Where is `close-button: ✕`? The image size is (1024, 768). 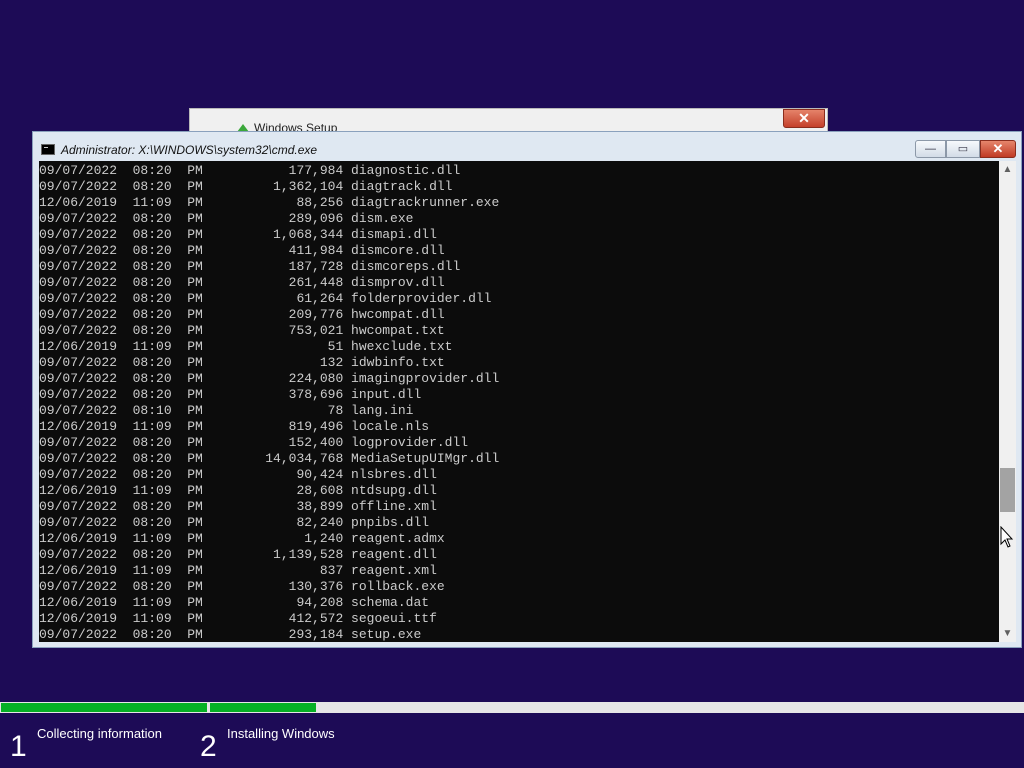
close-button: ✕ is located at coordinates (998, 149).